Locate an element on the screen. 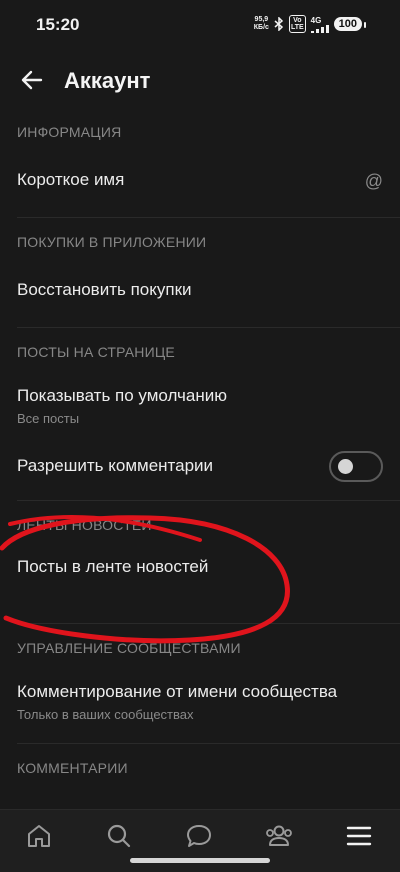 Image resolution: width=400 pixels, height=872 pixels. signal-icon is located at coordinates (319, 28).